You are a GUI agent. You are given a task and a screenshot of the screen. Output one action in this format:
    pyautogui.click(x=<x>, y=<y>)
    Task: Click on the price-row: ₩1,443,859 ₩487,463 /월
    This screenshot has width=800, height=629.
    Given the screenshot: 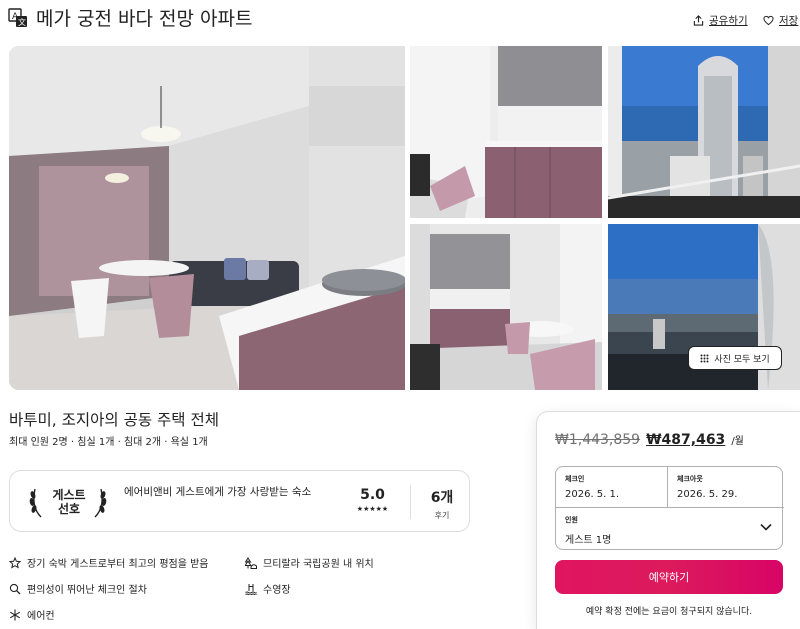 What is the action you would take?
    pyautogui.click(x=649, y=440)
    